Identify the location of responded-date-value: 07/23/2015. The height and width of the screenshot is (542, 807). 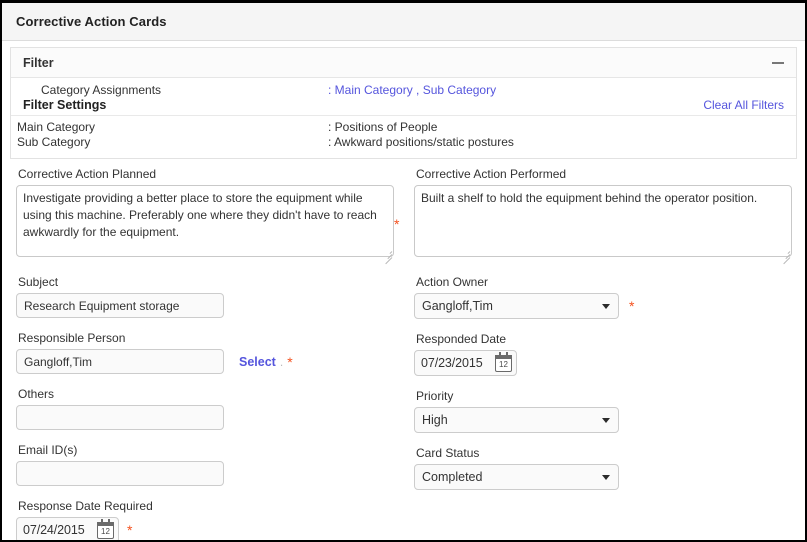
(452, 363).